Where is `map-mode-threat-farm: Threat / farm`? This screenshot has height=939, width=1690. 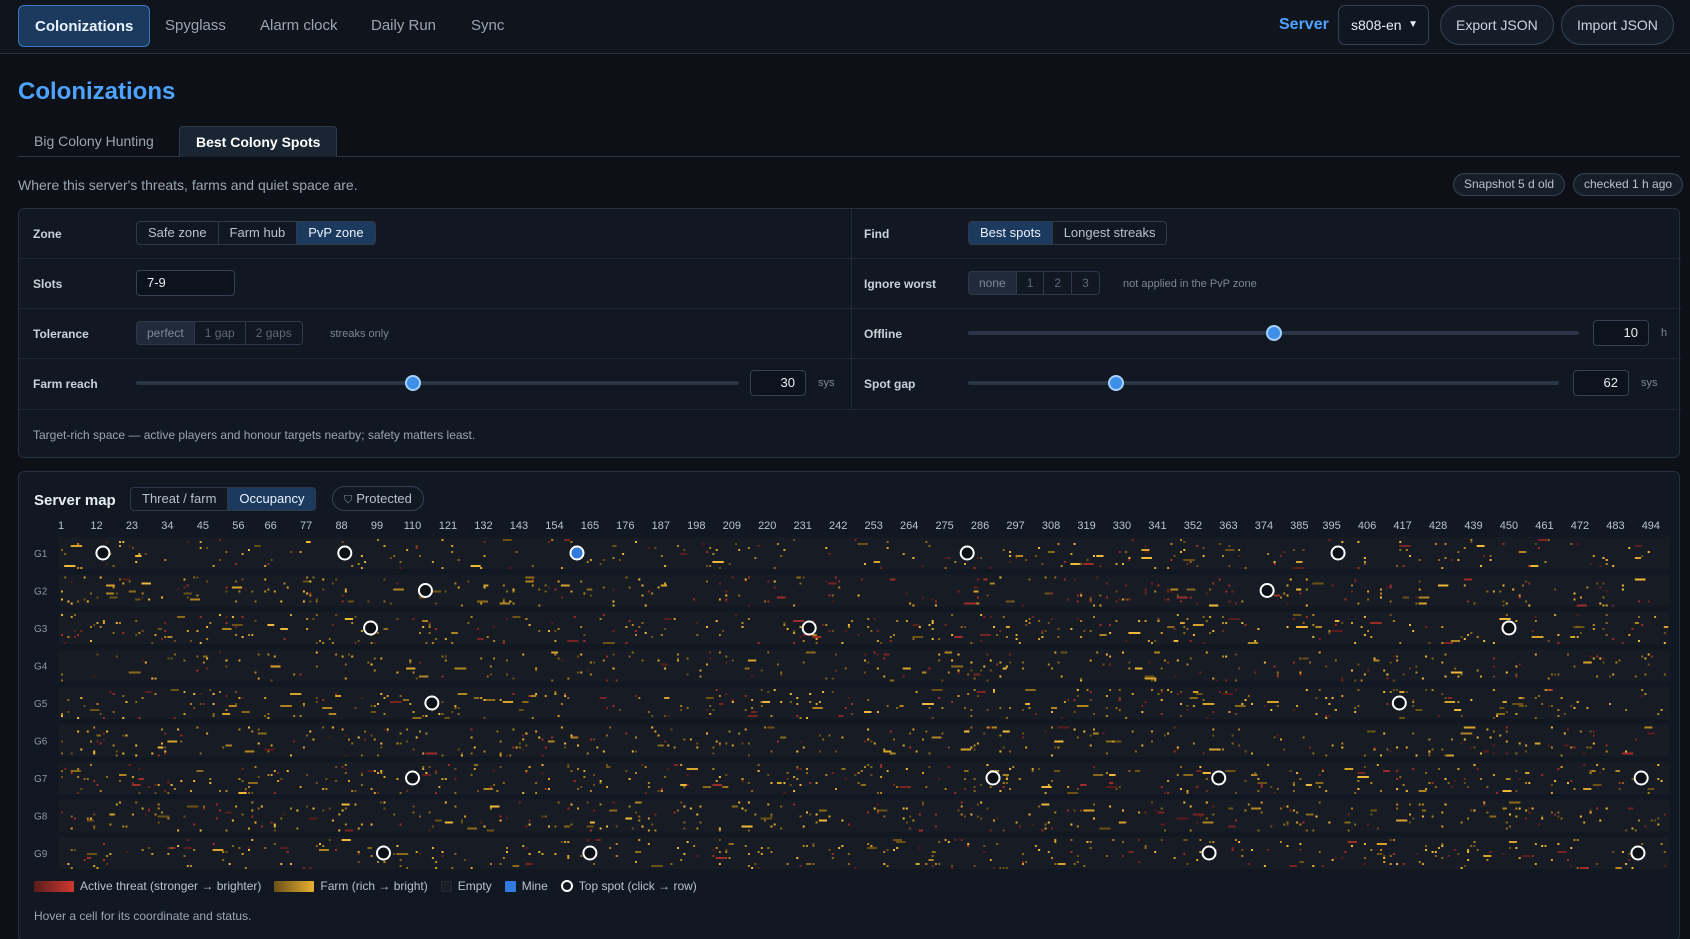 map-mode-threat-farm: Threat / farm is located at coordinates (180, 499).